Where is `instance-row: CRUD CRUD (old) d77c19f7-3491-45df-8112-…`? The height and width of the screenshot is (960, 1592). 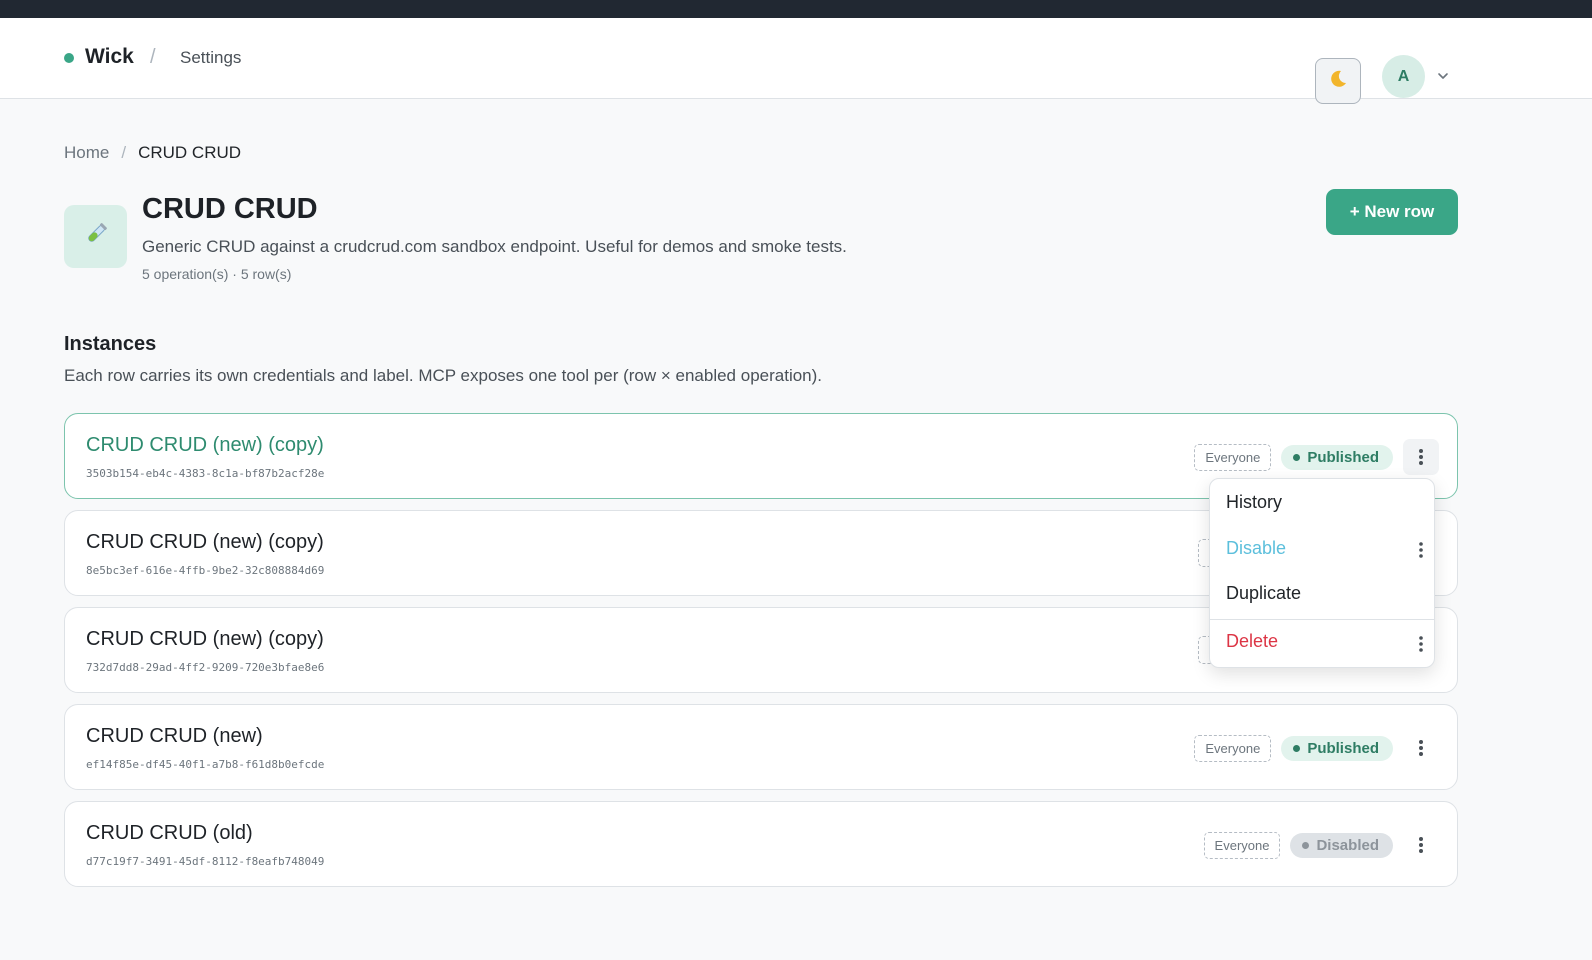 instance-row: CRUD CRUD (old) d77c19f7-3491-45df-8112-… is located at coordinates (761, 844).